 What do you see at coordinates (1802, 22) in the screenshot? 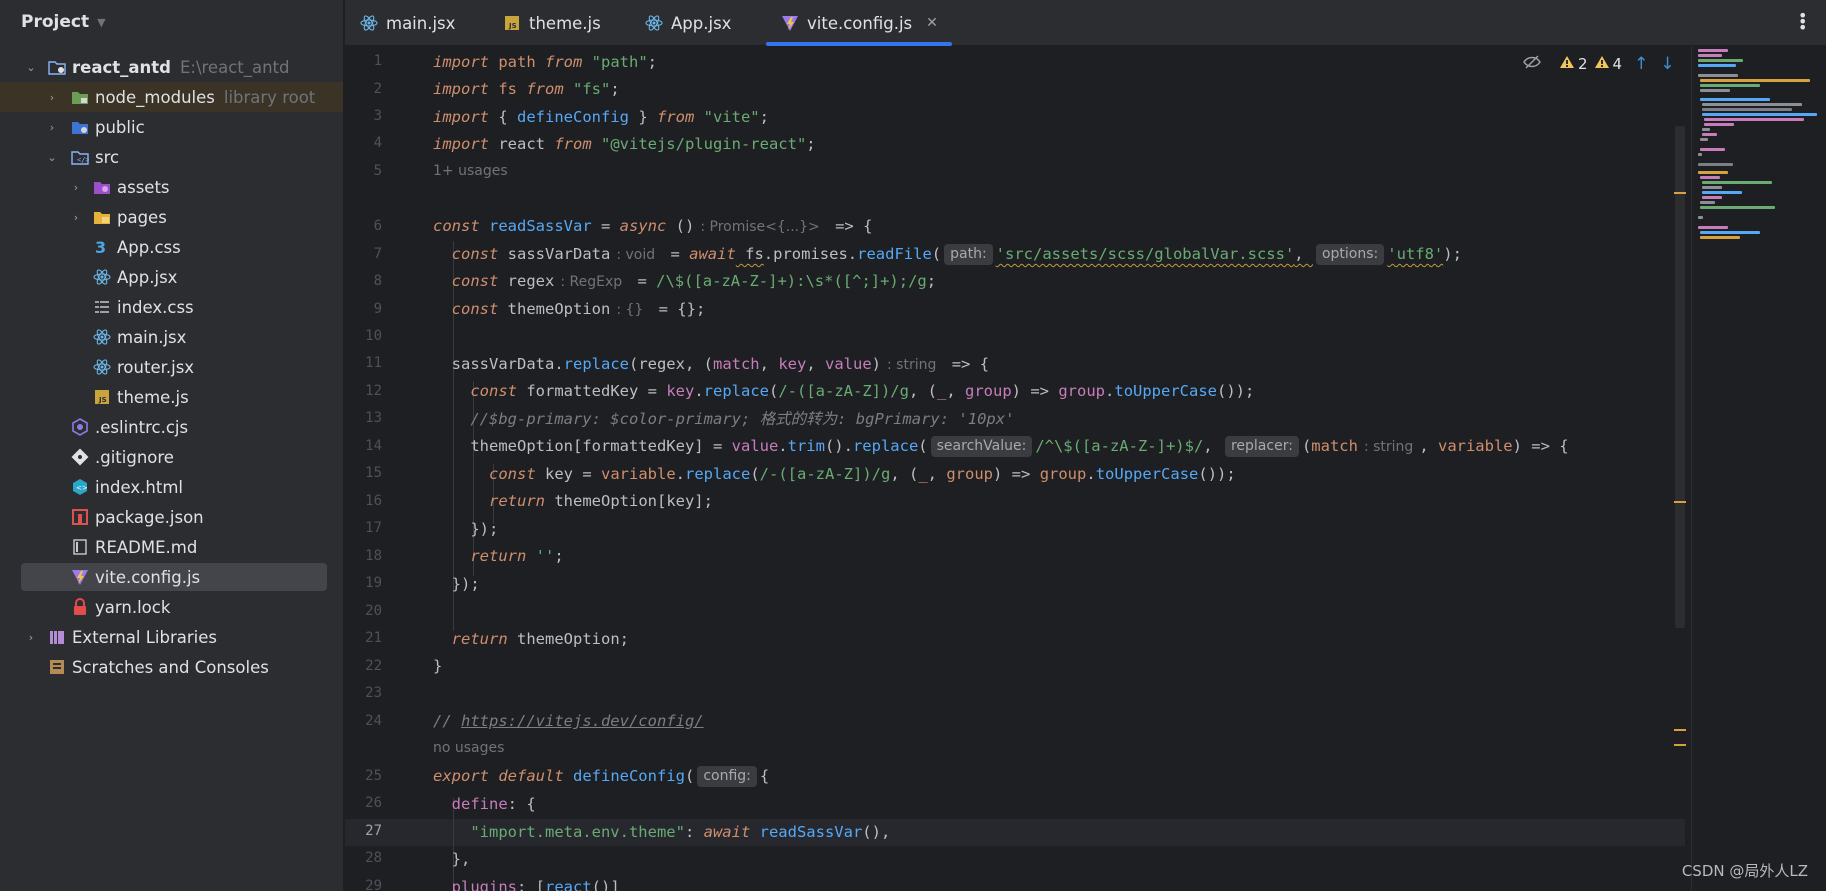
I see `more-options-icon: • • •` at bounding box center [1802, 22].